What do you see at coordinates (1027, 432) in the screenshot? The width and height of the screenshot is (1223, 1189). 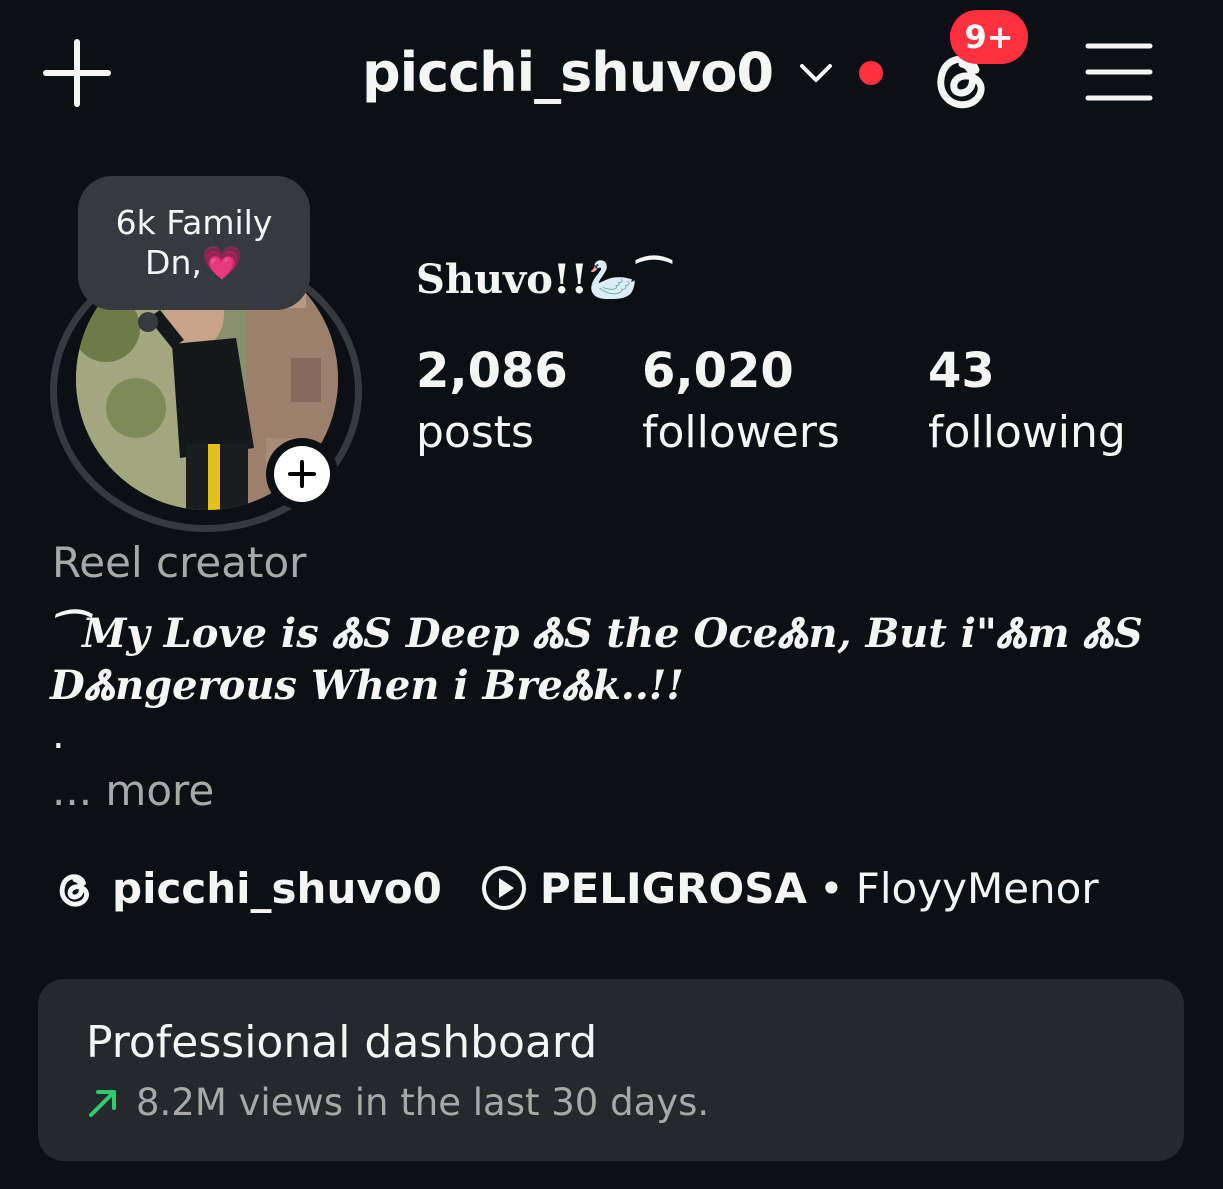 I see `following-label: following` at bounding box center [1027, 432].